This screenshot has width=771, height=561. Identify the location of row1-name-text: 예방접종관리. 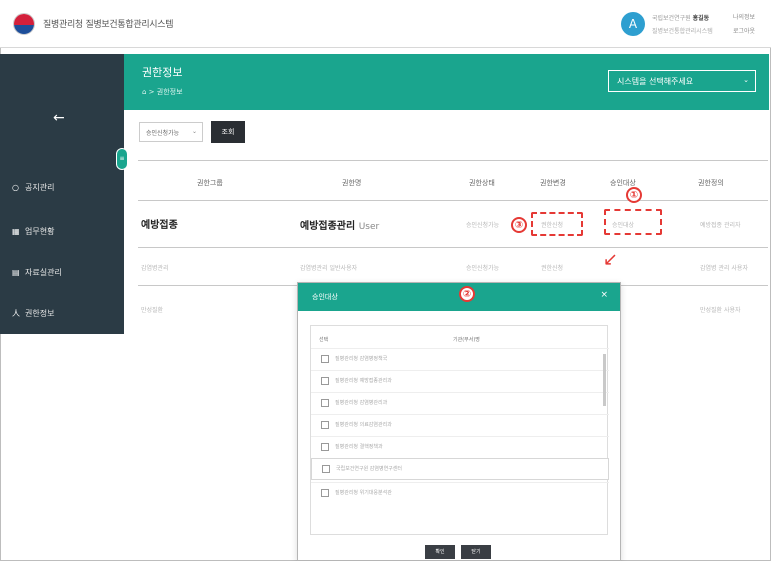
(328, 226).